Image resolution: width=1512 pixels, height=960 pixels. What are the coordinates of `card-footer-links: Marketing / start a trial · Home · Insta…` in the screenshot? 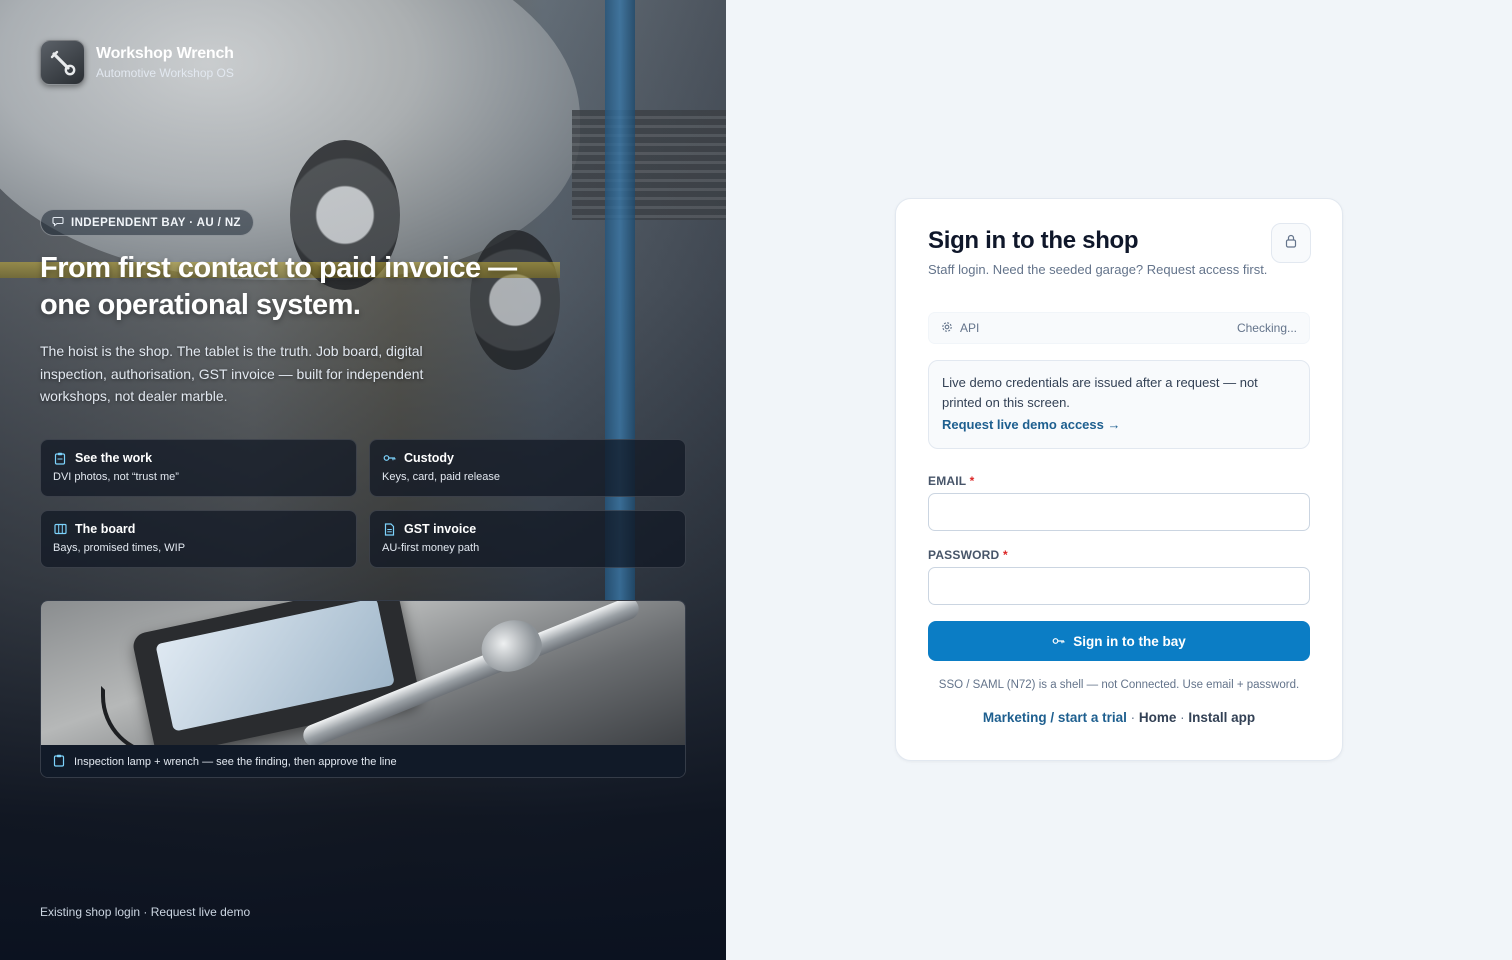 It's located at (1119, 717).